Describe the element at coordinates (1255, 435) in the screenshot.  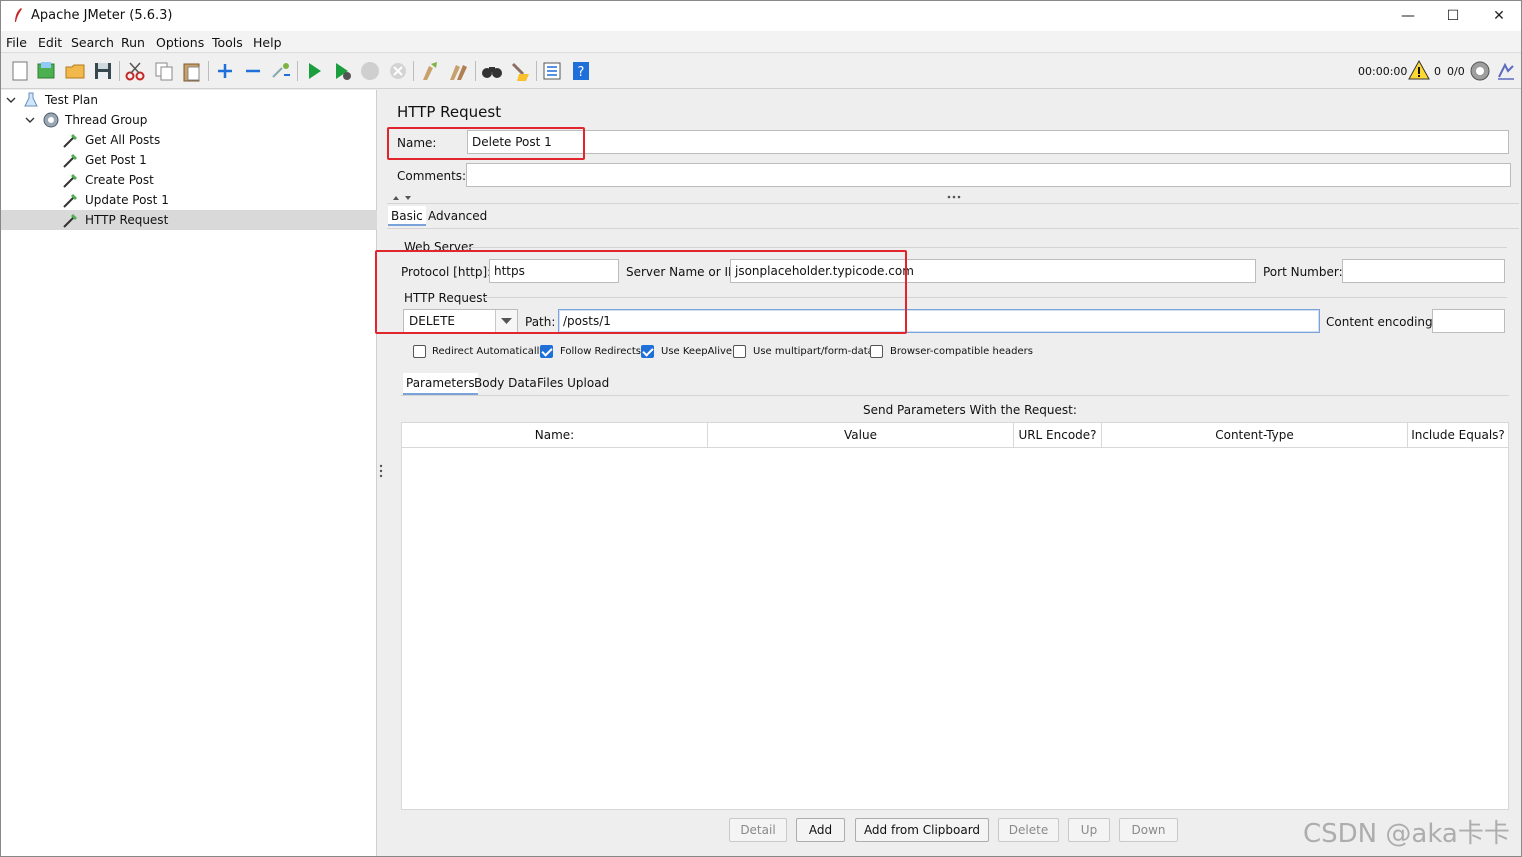
I see `column-header-content-type: Content-Type` at that location.